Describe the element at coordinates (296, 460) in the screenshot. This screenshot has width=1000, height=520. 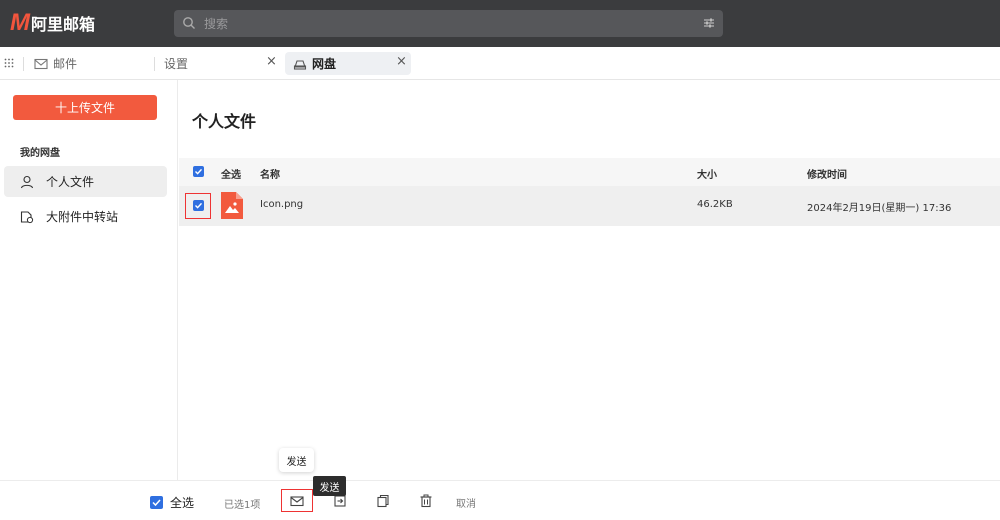
I see `hover-tooltip: 发送` at that location.